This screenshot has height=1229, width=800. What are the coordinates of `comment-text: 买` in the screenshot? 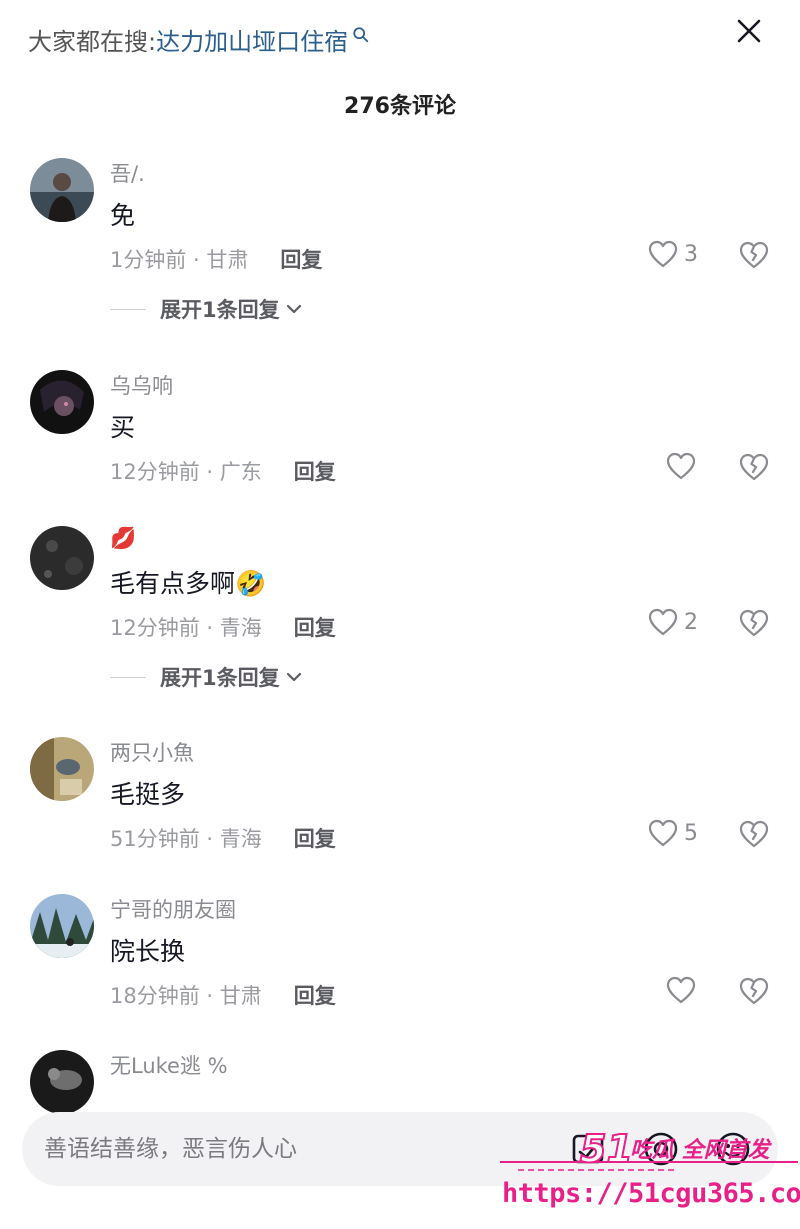 It's located at (123, 427).